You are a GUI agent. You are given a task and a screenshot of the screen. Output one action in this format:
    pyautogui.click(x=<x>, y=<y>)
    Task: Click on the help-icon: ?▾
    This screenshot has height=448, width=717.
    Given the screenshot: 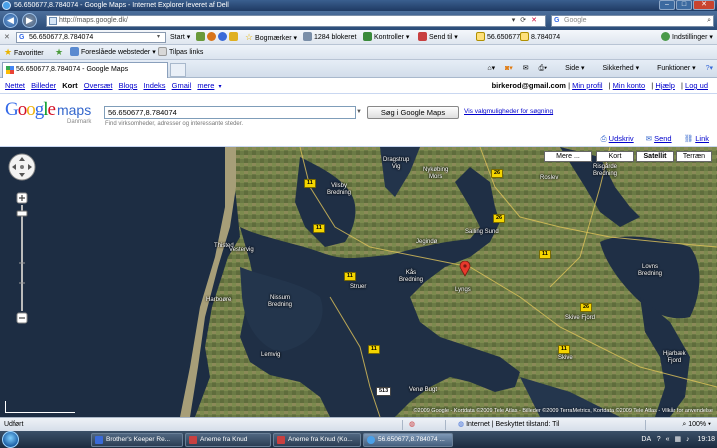 What is the action you would take?
    pyautogui.click(x=709, y=68)
    